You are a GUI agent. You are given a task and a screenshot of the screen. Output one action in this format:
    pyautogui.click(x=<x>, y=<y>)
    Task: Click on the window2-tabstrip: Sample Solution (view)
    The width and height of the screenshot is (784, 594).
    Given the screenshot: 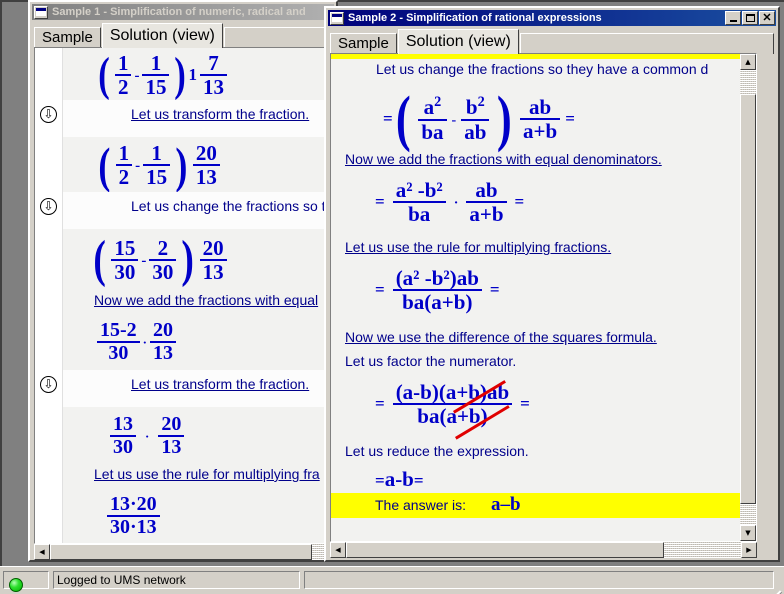 What is the action you would take?
    pyautogui.click(x=552, y=41)
    